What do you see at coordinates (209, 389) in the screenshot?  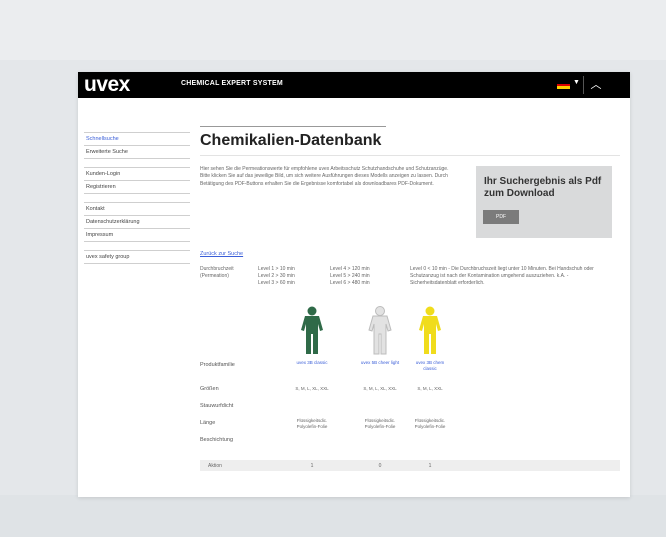 I see `sizes-label: Größen` at bounding box center [209, 389].